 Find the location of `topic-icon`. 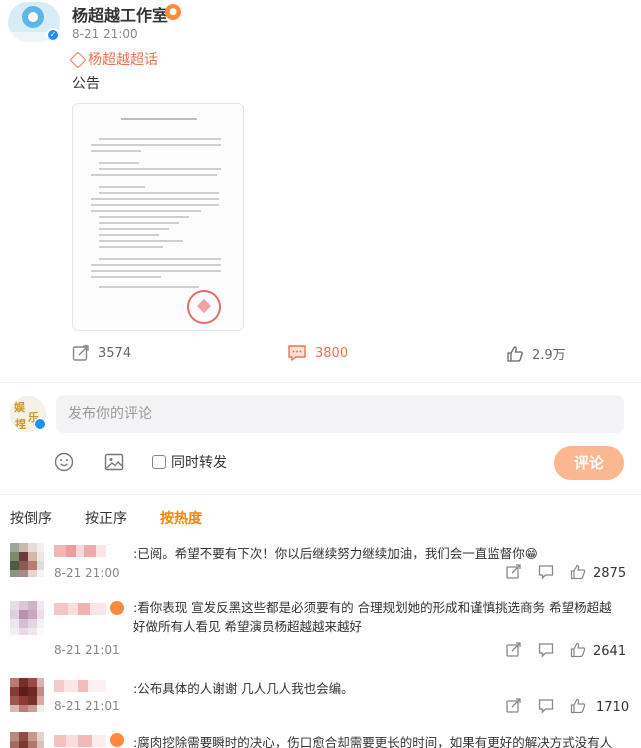

topic-icon is located at coordinates (78, 60).